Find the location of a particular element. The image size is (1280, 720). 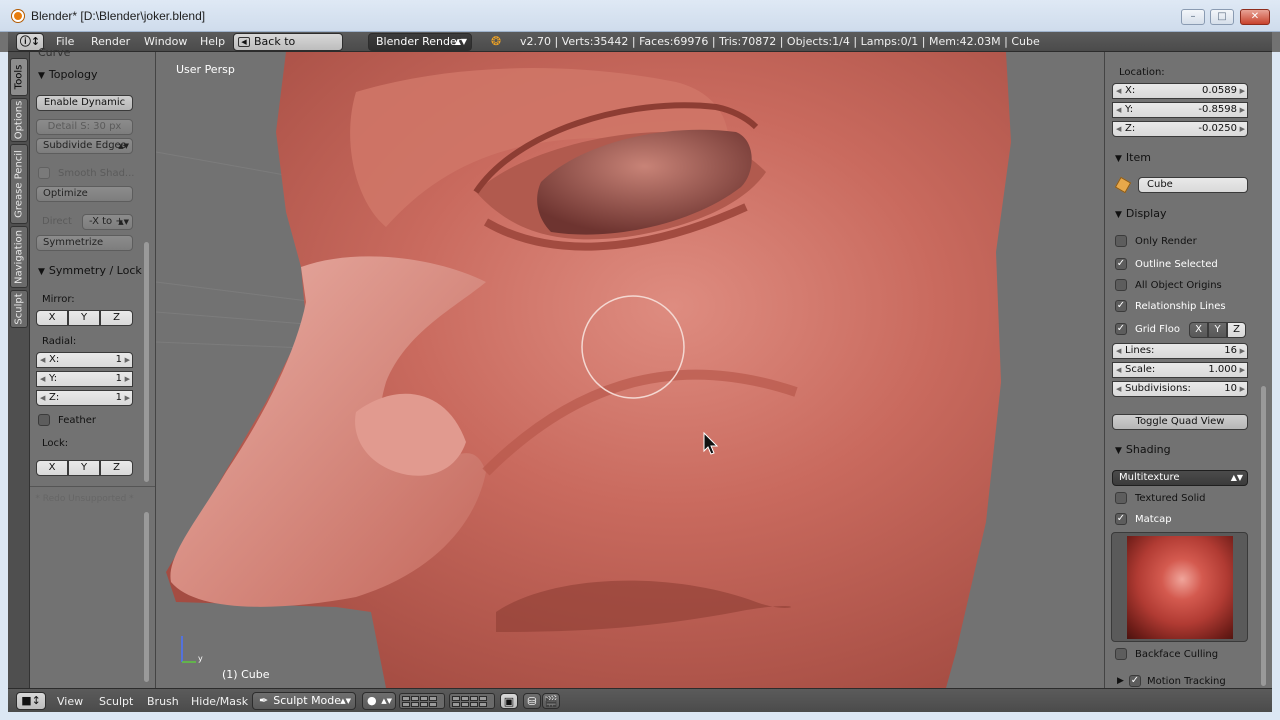

render-engine-label: Blender Render is located at coordinates (419, 41).